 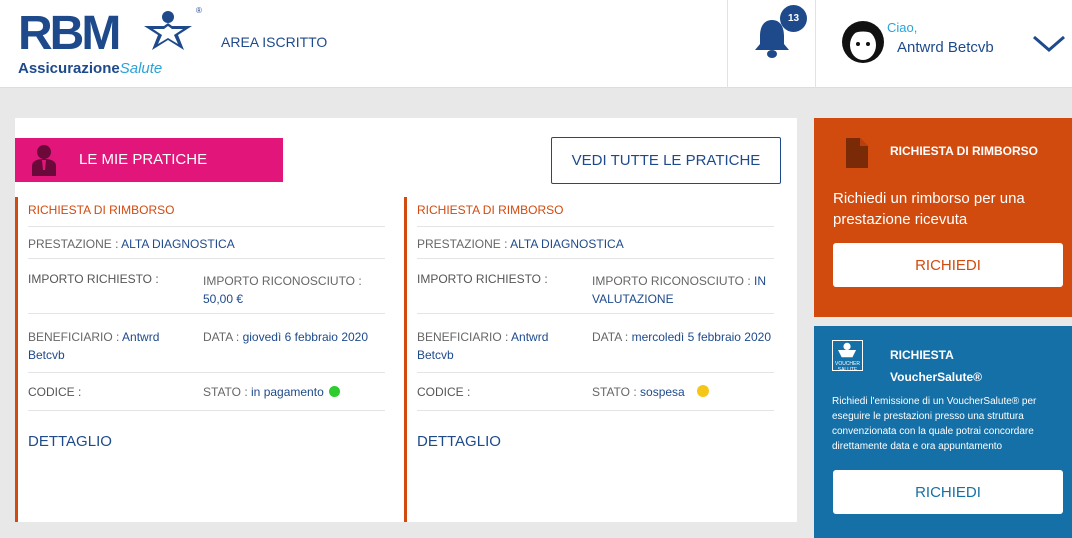 I want to click on notification-badge: 13, so click(x=793, y=18).